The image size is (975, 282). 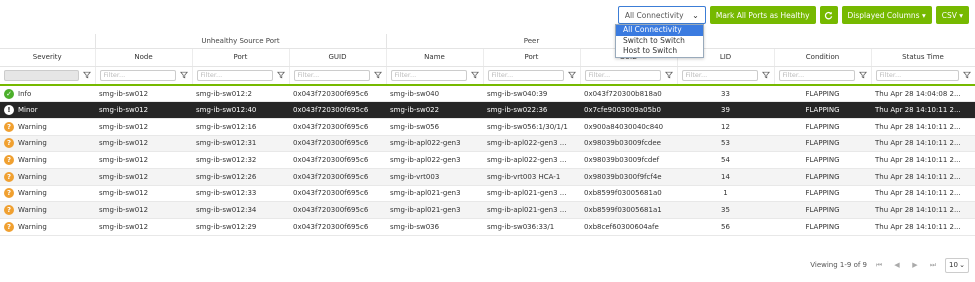 What do you see at coordinates (659, 30) in the screenshot?
I see `option-all-connectivity: All Connectivity` at bounding box center [659, 30].